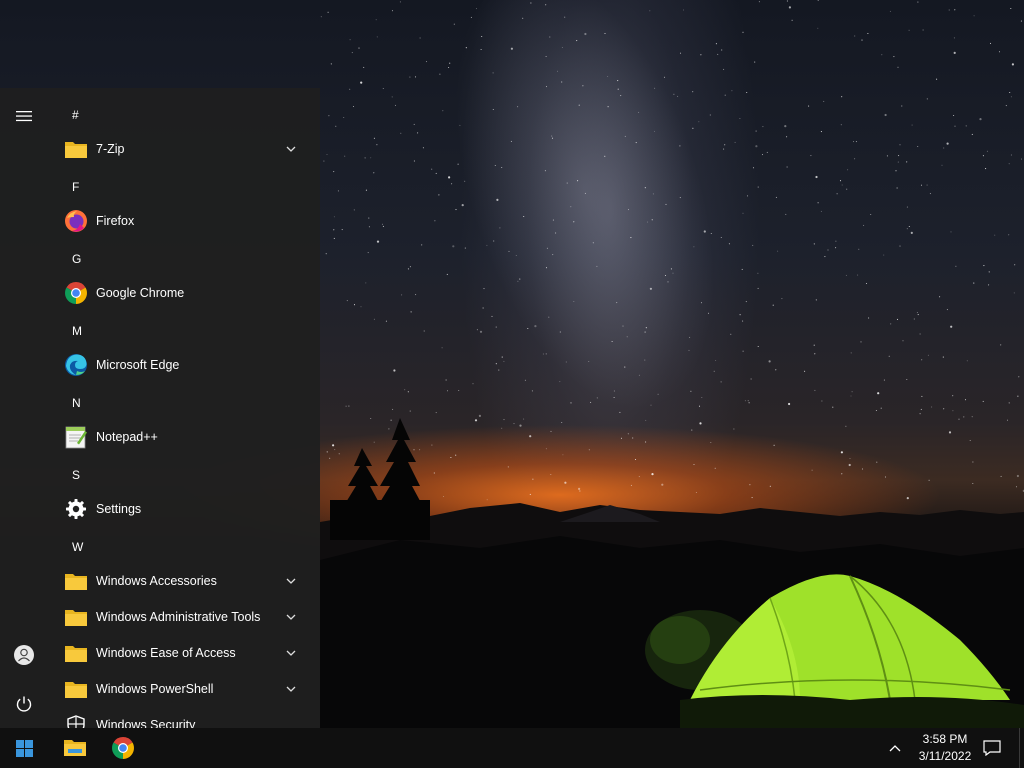 The image size is (1024, 768). Describe the element at coordinates (176, 259) in the screenshot. I see `section-header-g: G` at that location.